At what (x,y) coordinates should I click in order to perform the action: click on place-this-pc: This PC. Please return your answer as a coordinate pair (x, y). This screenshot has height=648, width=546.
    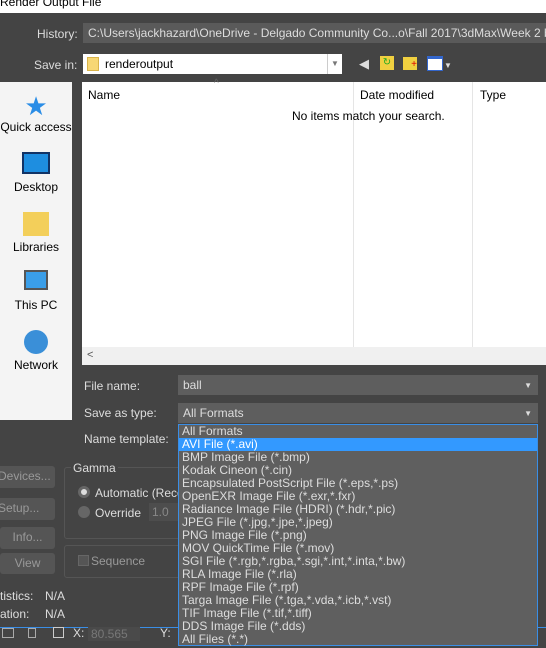
    Looking at the image, I should click on (36, 291).